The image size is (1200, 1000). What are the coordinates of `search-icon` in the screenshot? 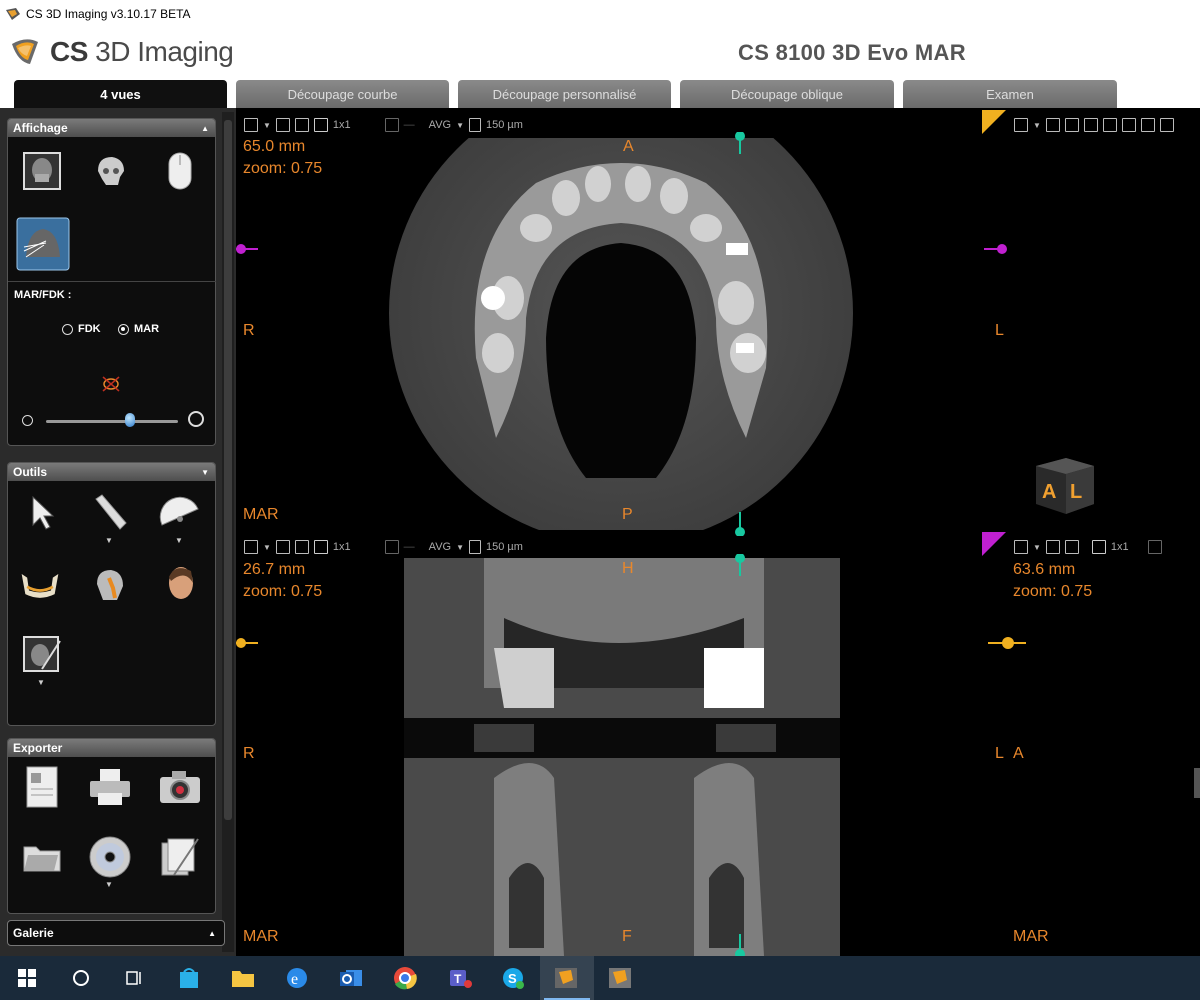 It's located at (81, 978).